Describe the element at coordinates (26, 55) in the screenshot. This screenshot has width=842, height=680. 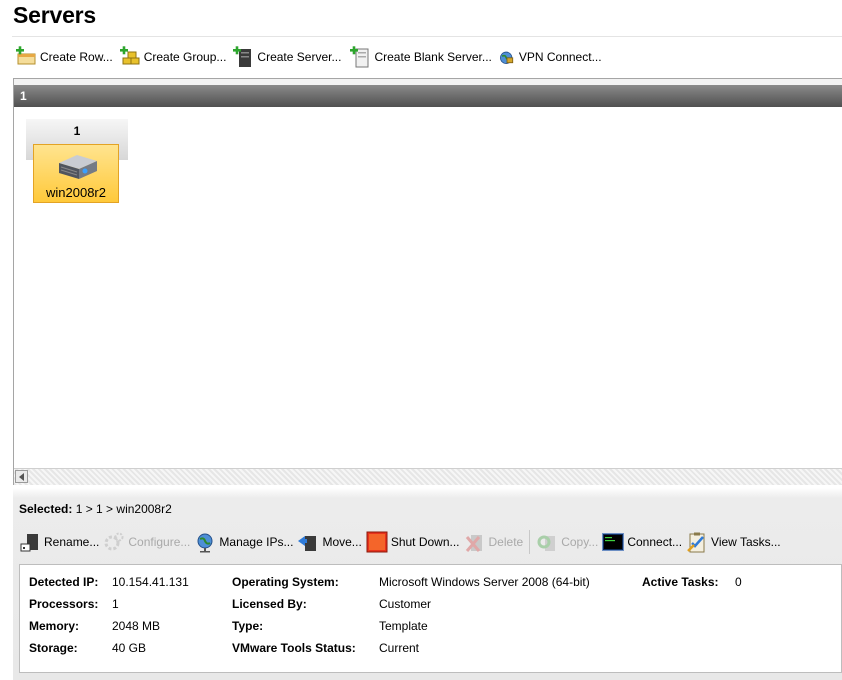
I see `create-row-icon` at that location.